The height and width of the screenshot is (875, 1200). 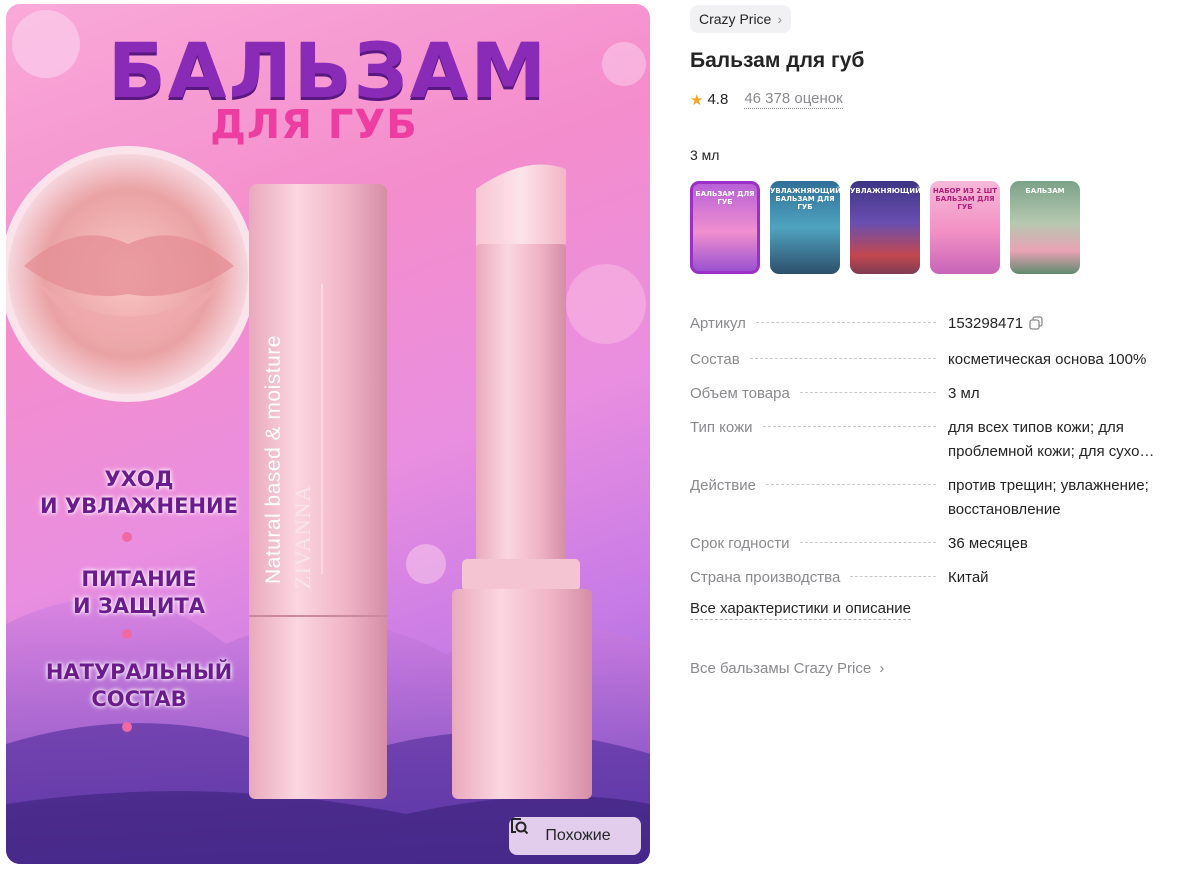 I want to click on similar-button-label: Похожие, so click(x=578, y=835).